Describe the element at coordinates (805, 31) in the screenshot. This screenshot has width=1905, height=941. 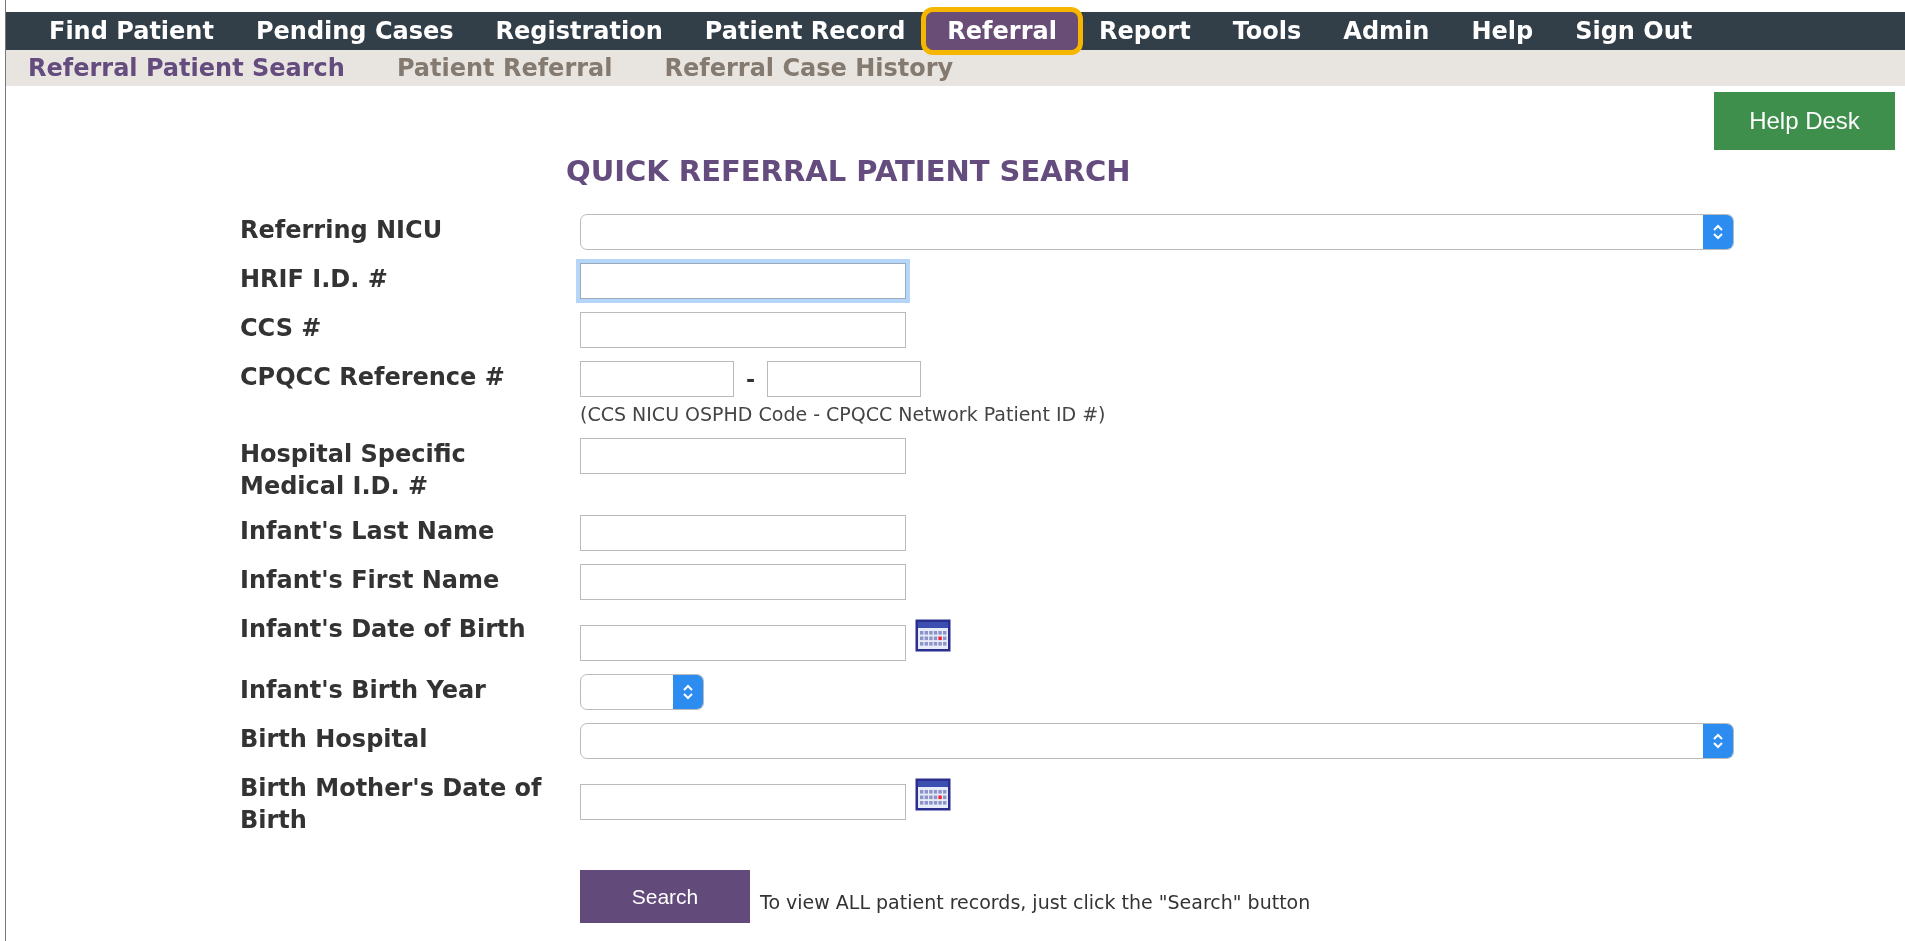
I see `nav-tab: Patient Record` at that location.